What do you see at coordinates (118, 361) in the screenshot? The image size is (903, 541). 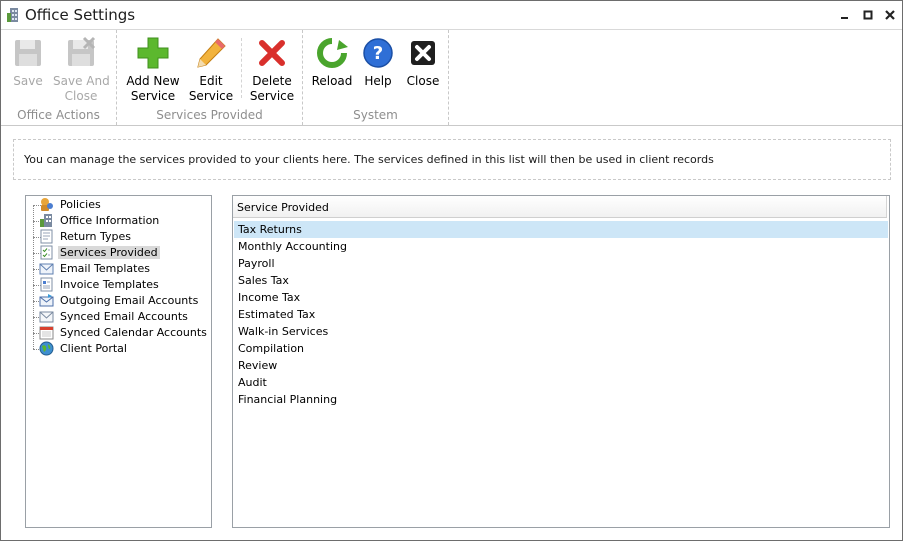 I see `settings-tree: Policies Office Information Return Types` at bounding box center [118, 361].